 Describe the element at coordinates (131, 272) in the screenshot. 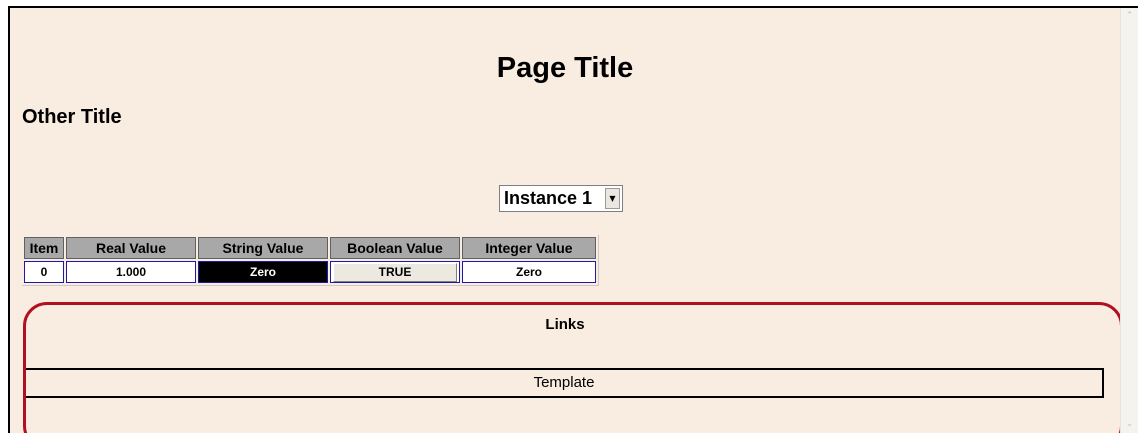

I see `real-value-cell: 1.000` at that location.